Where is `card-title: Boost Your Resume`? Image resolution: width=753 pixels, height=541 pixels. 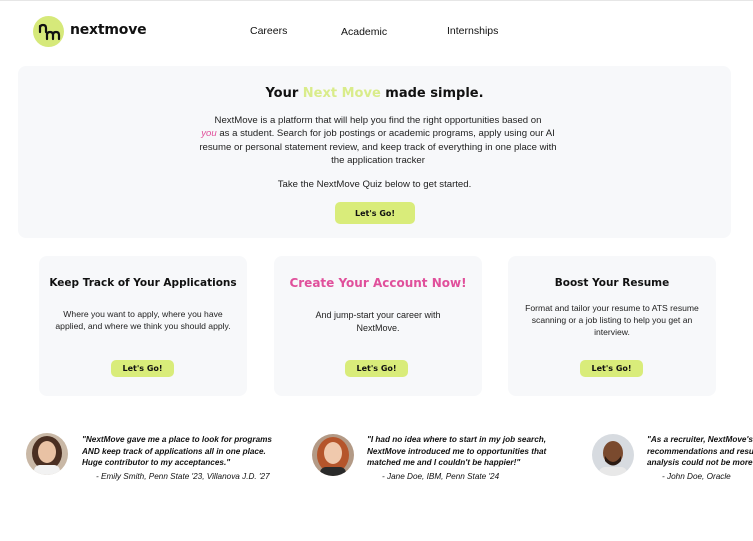 card-title: Boost Your Resume is located at coordinates (612, 283).